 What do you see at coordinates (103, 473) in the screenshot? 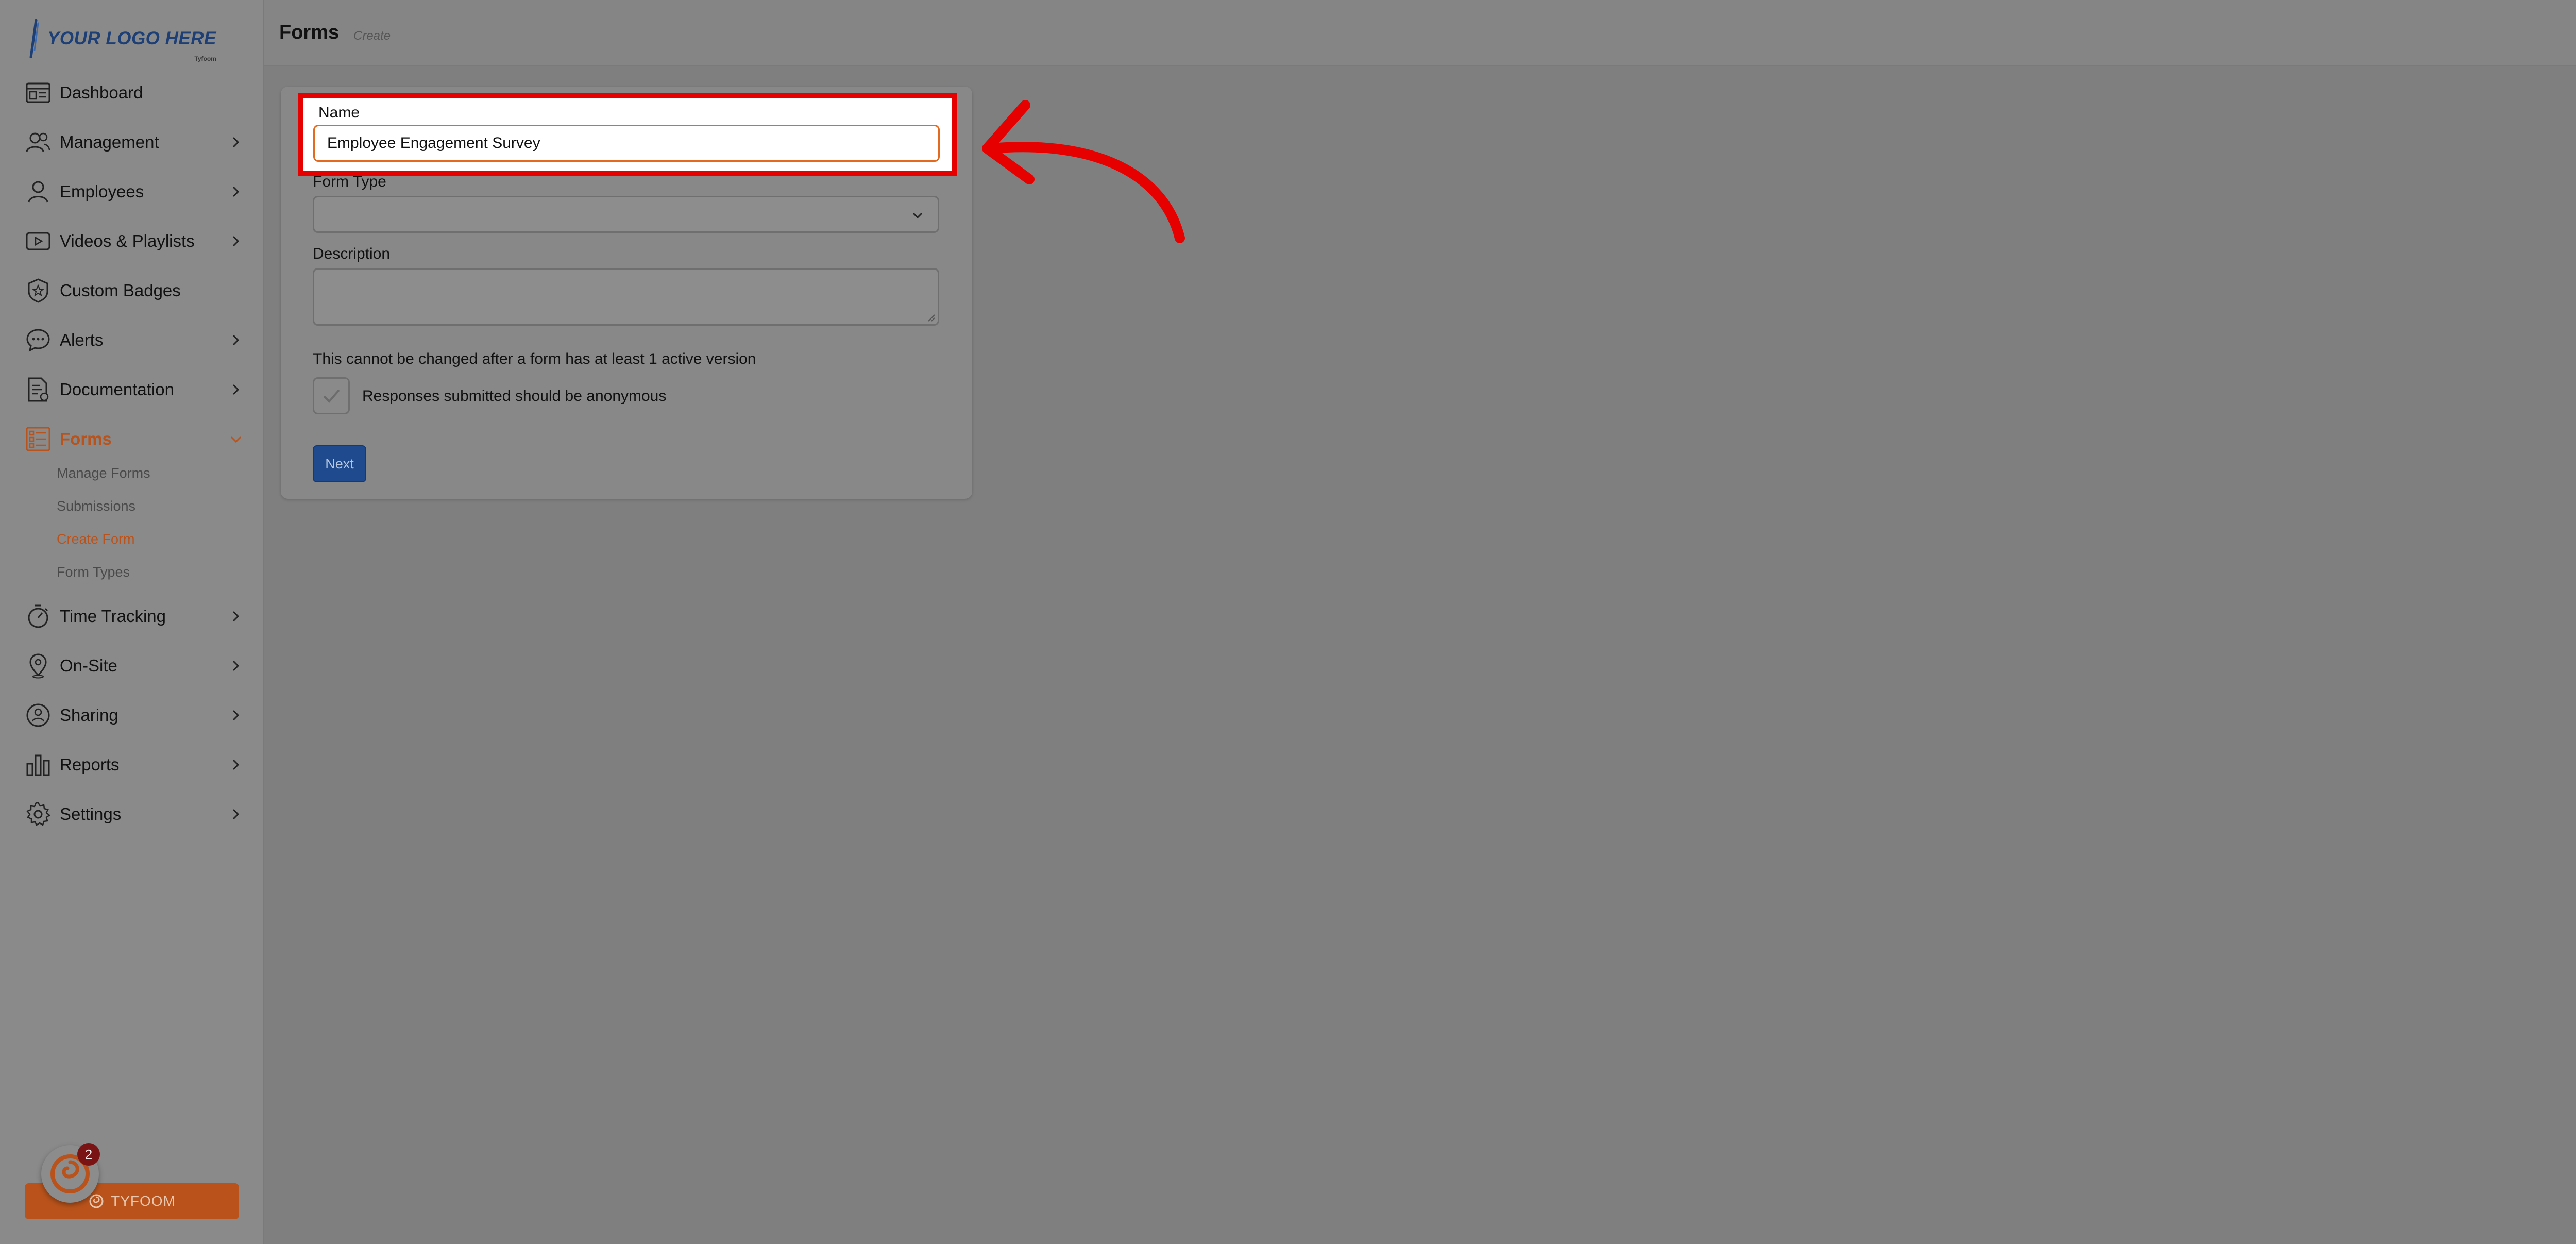
I see `sidebar-subitem-manage-forms: Manage Forms` at bounding box center [103, 473].